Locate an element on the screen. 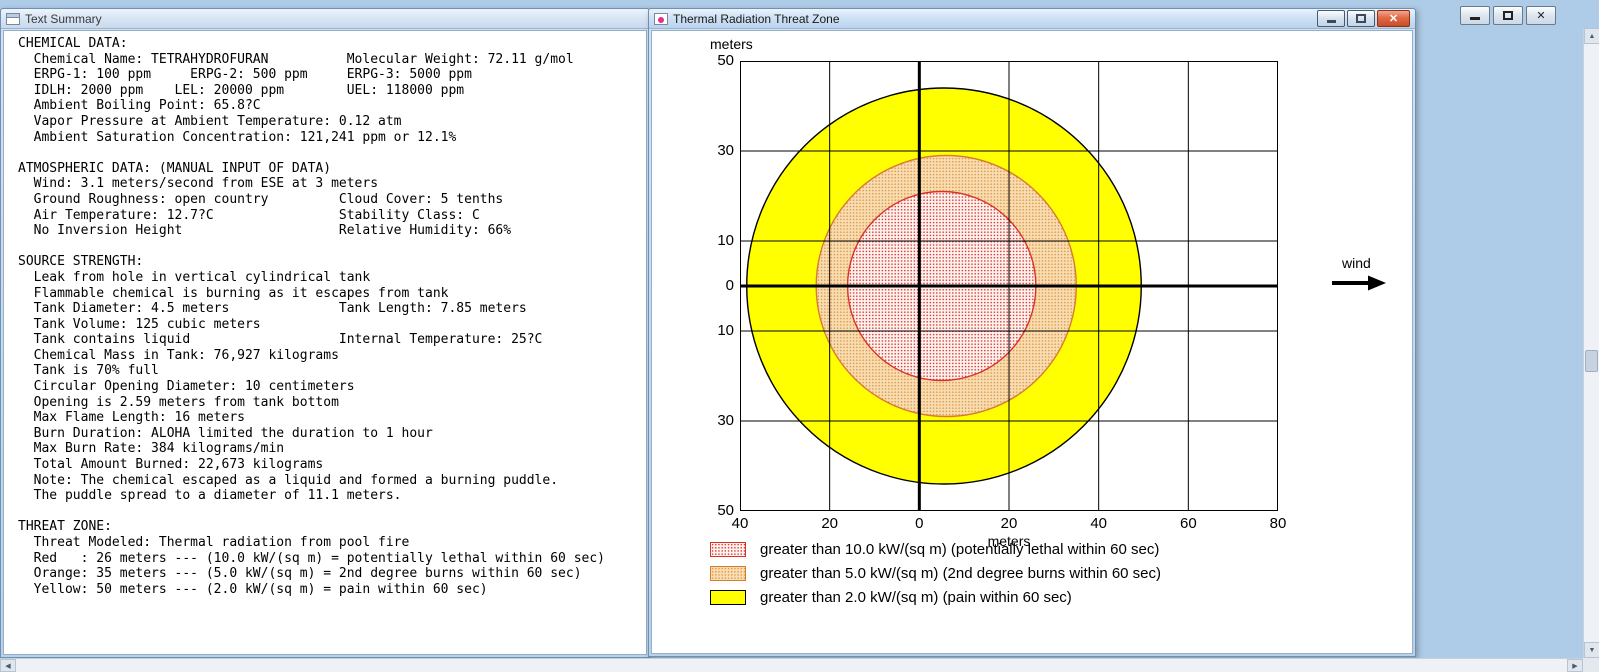  x-tick-label: 80 is located at coordinates (1278, 523).